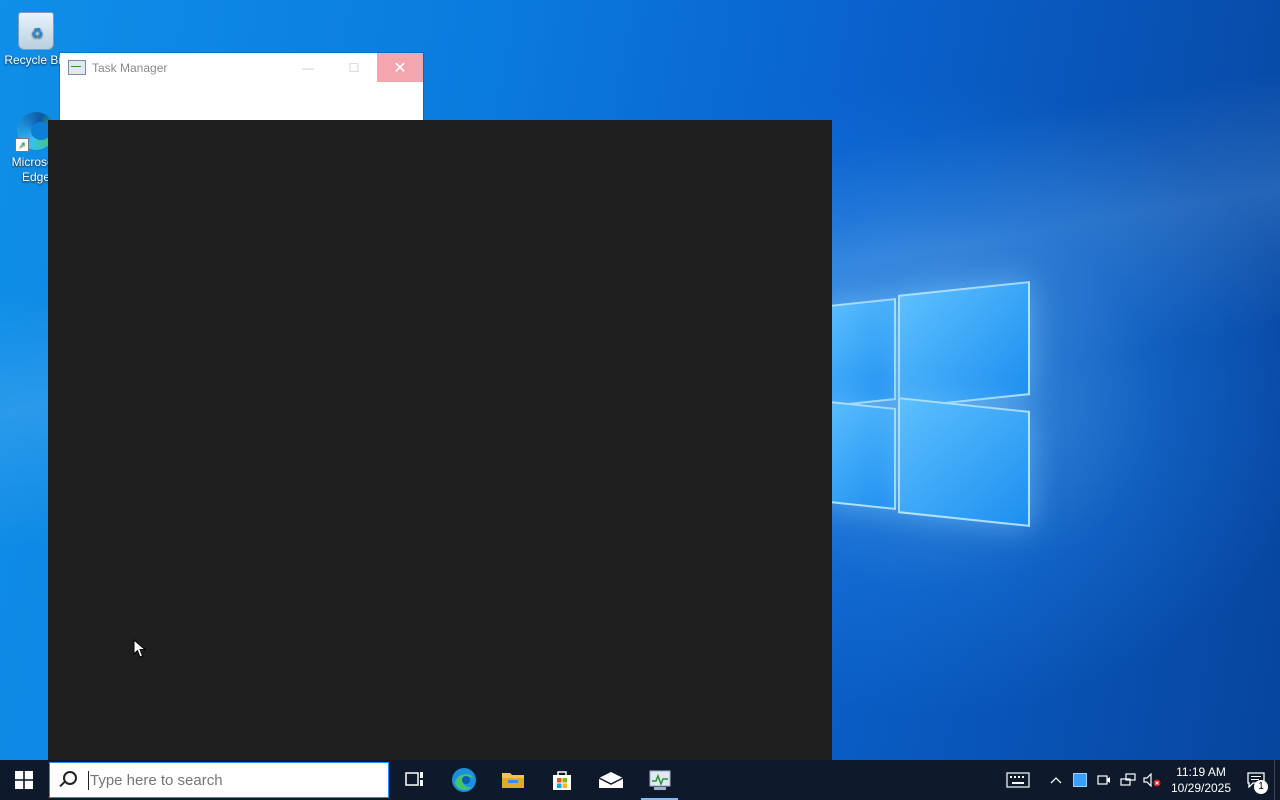  Describe the element at coordinates (925, 403) in the screenshot. I see `windows-logo-wallpaper` at that location.